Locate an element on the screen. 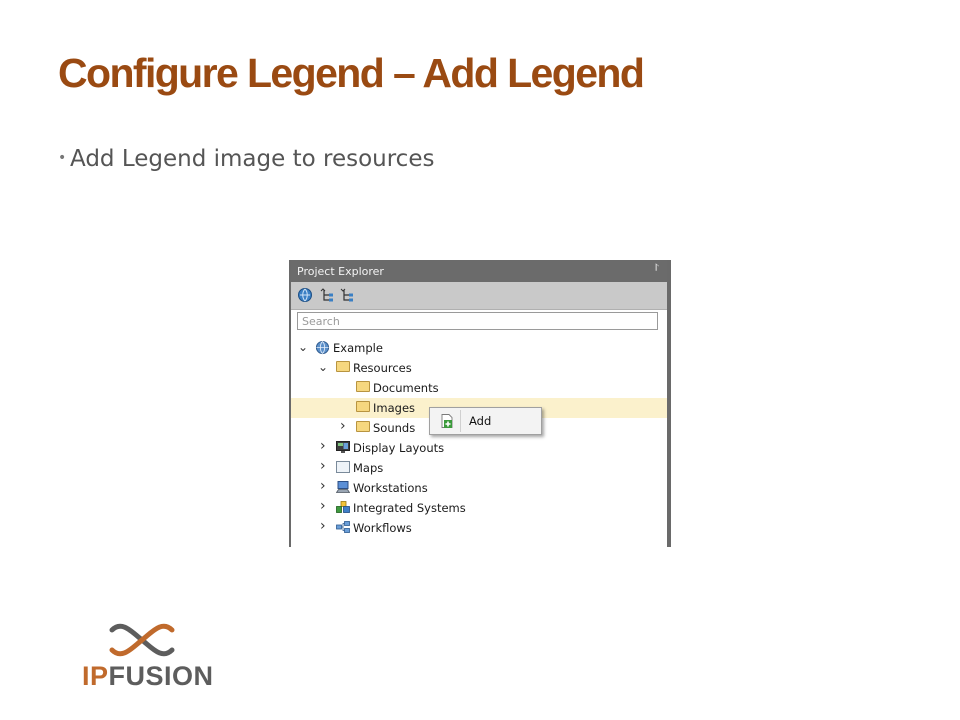 The width and height of the screenshot is (960, 720). display-layout-icon is located at coordinates (343, 447).